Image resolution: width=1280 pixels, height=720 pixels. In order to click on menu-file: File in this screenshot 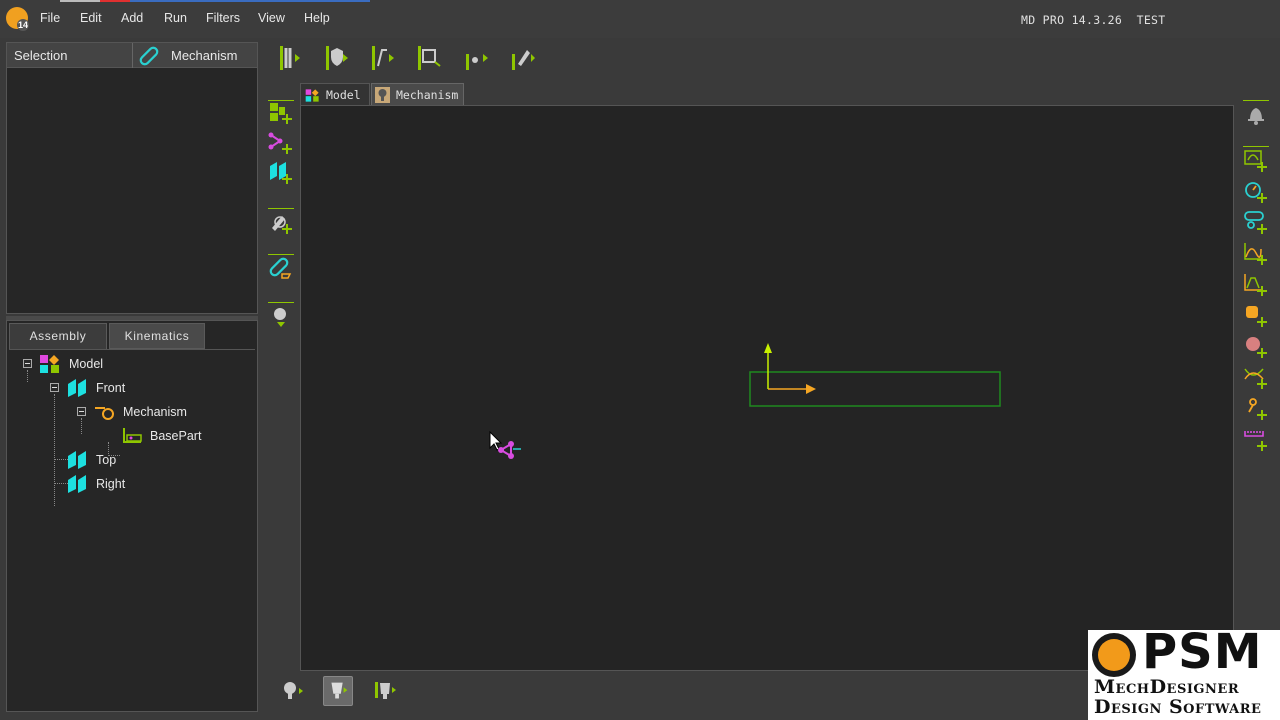, I will do `click(50, 18)`.